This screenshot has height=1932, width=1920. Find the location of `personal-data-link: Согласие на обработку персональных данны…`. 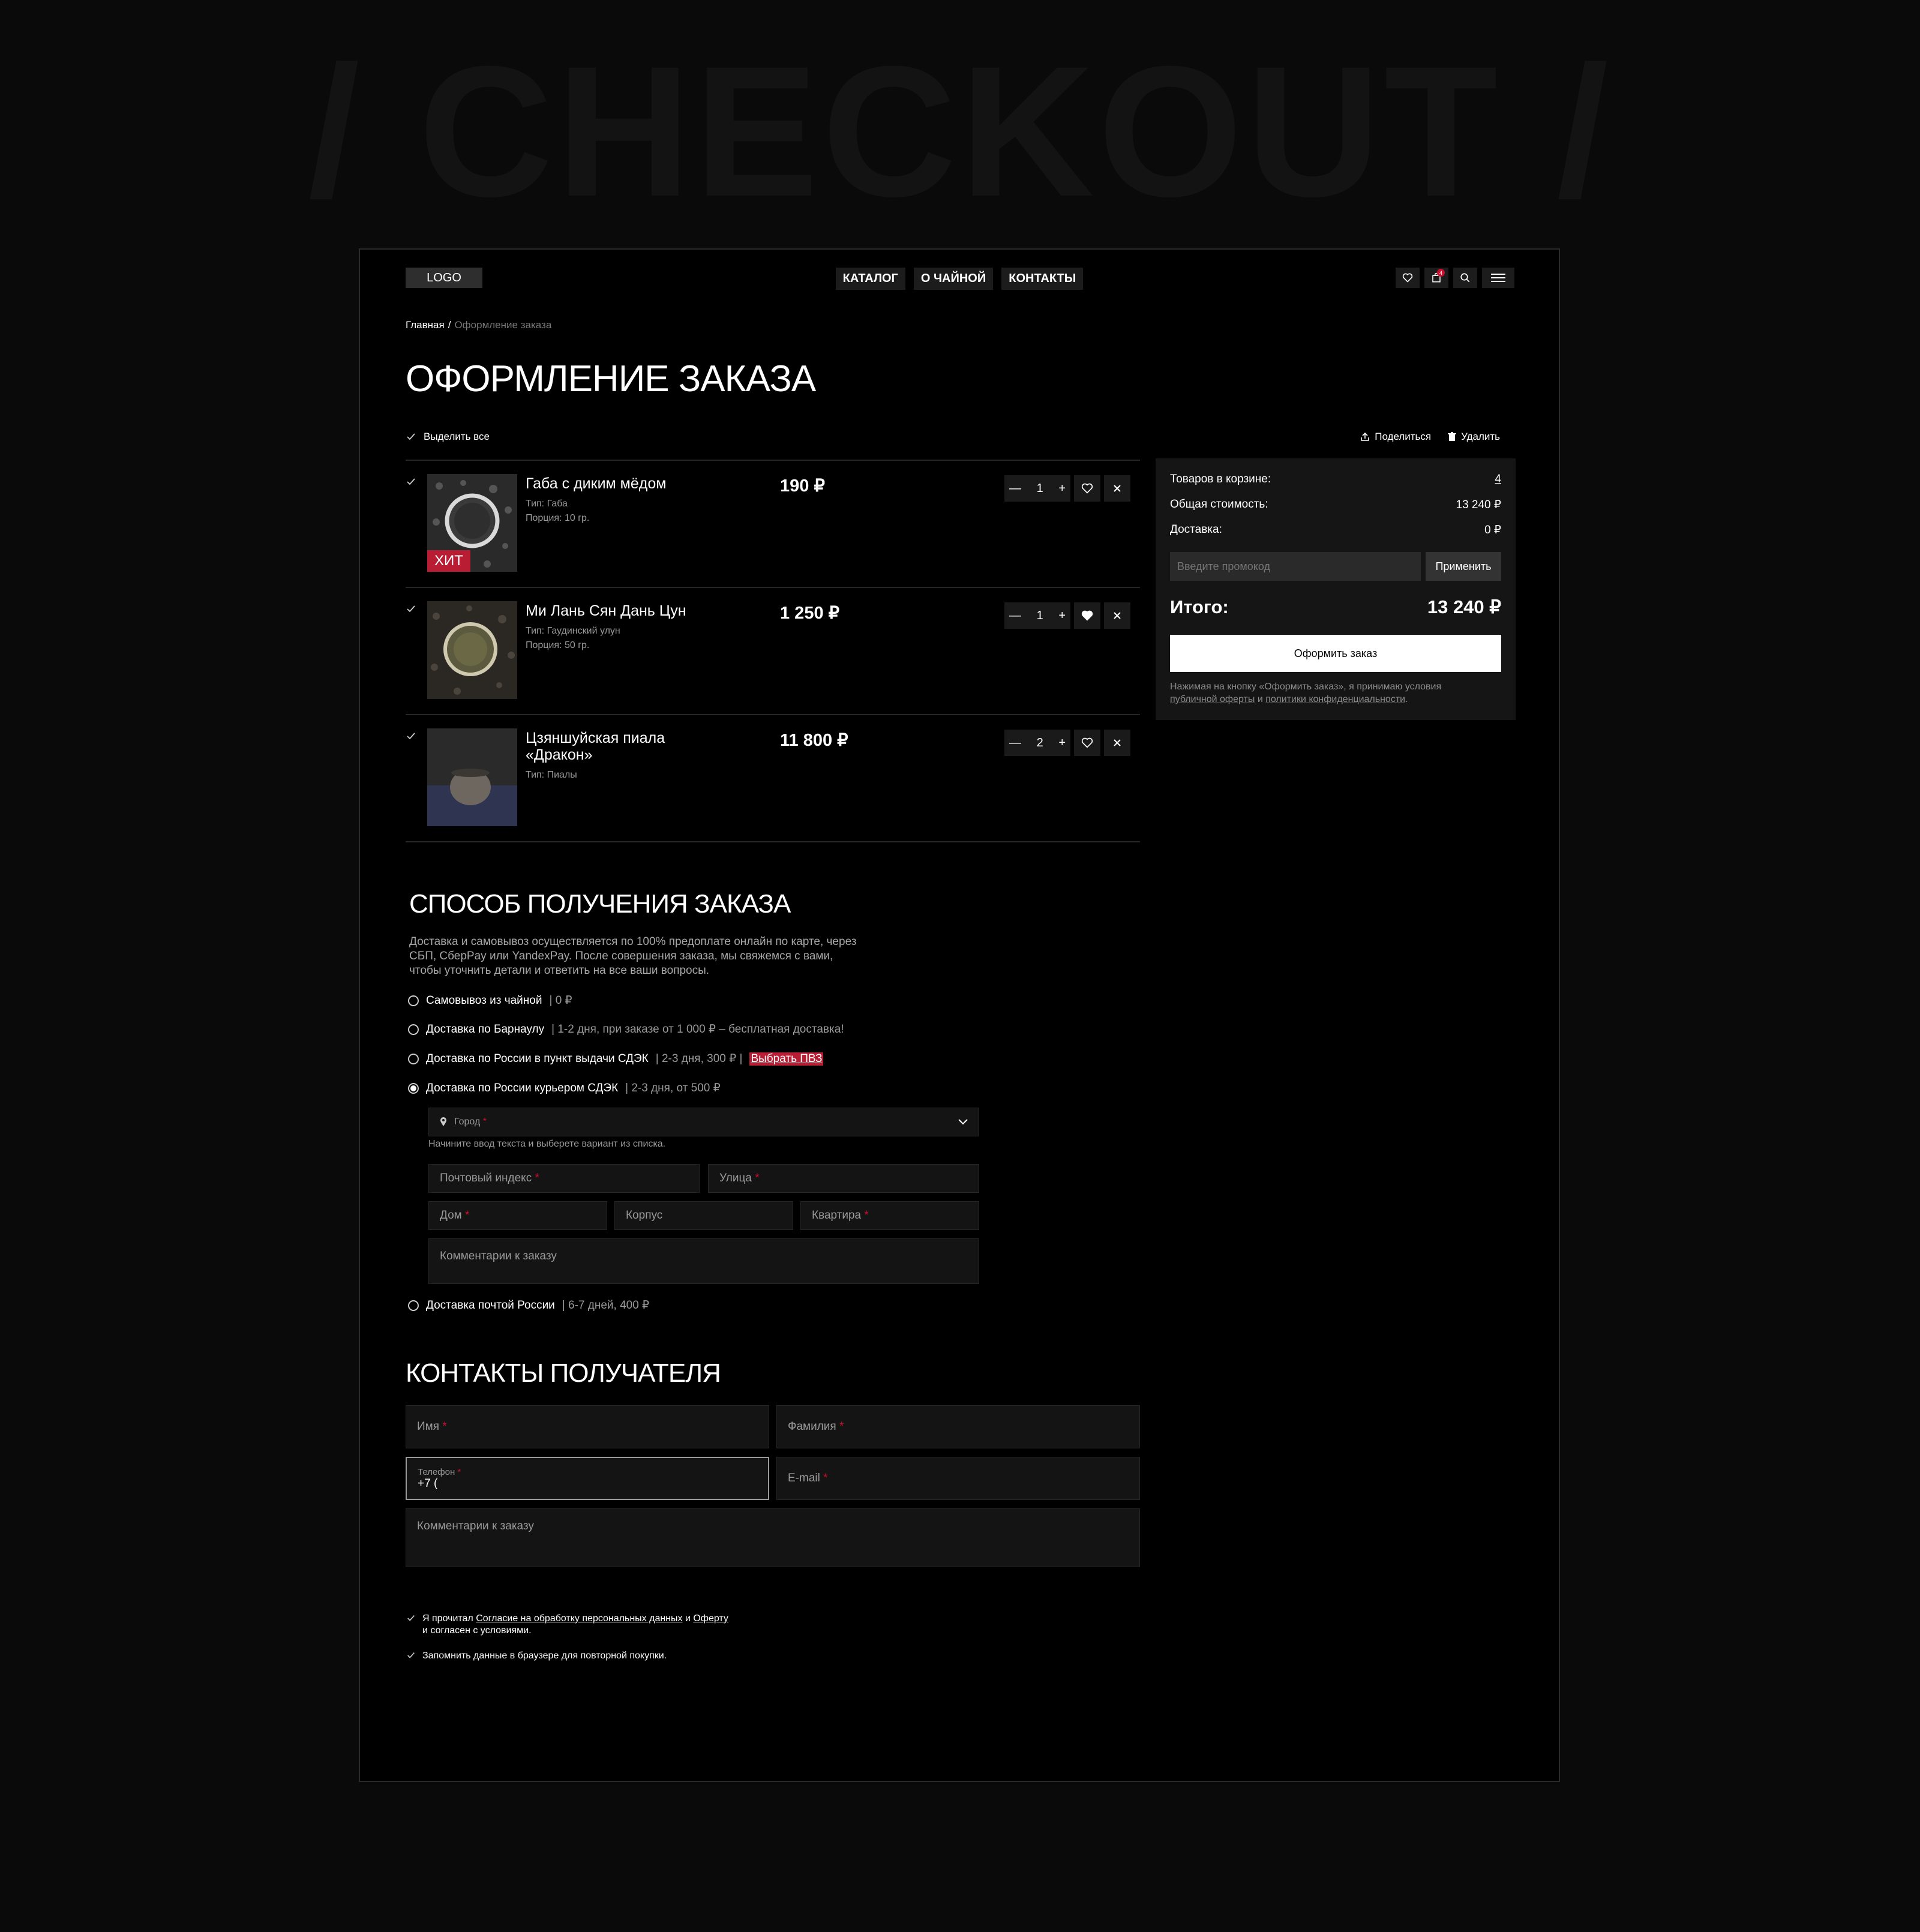

personal-data-link: Согласие на обработку персональных данны… is located at coordinates (579, 1618).